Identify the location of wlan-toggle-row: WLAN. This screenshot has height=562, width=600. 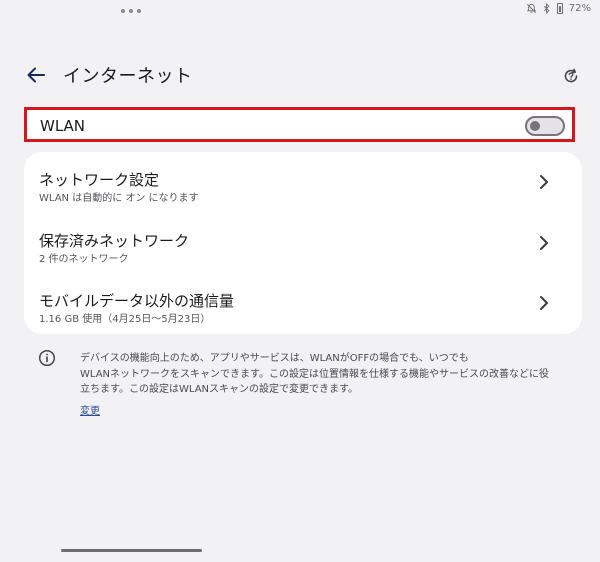
(299, 124).